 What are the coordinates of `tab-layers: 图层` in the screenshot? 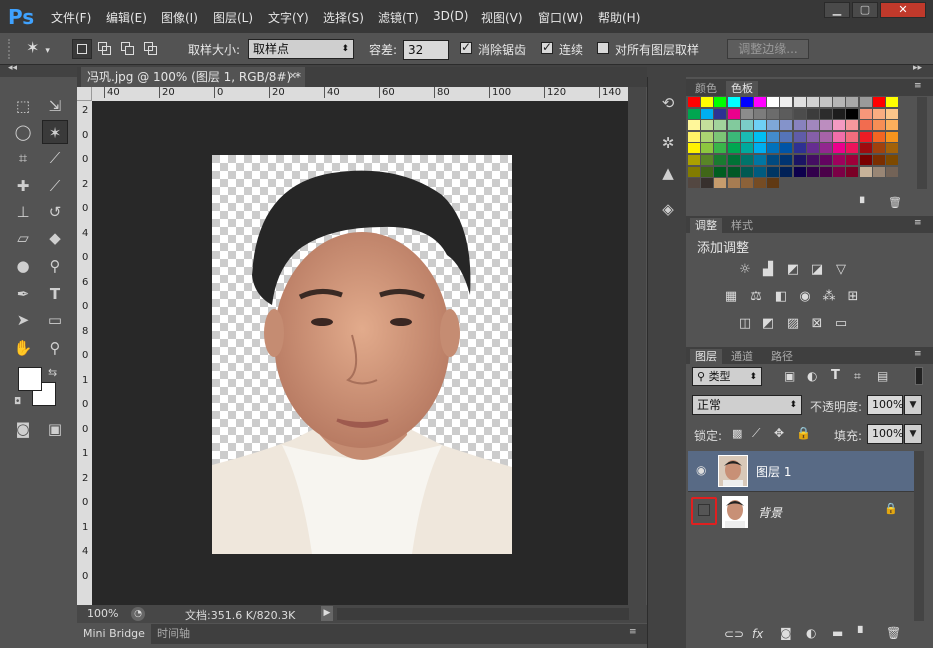 It's located at (706, 356).